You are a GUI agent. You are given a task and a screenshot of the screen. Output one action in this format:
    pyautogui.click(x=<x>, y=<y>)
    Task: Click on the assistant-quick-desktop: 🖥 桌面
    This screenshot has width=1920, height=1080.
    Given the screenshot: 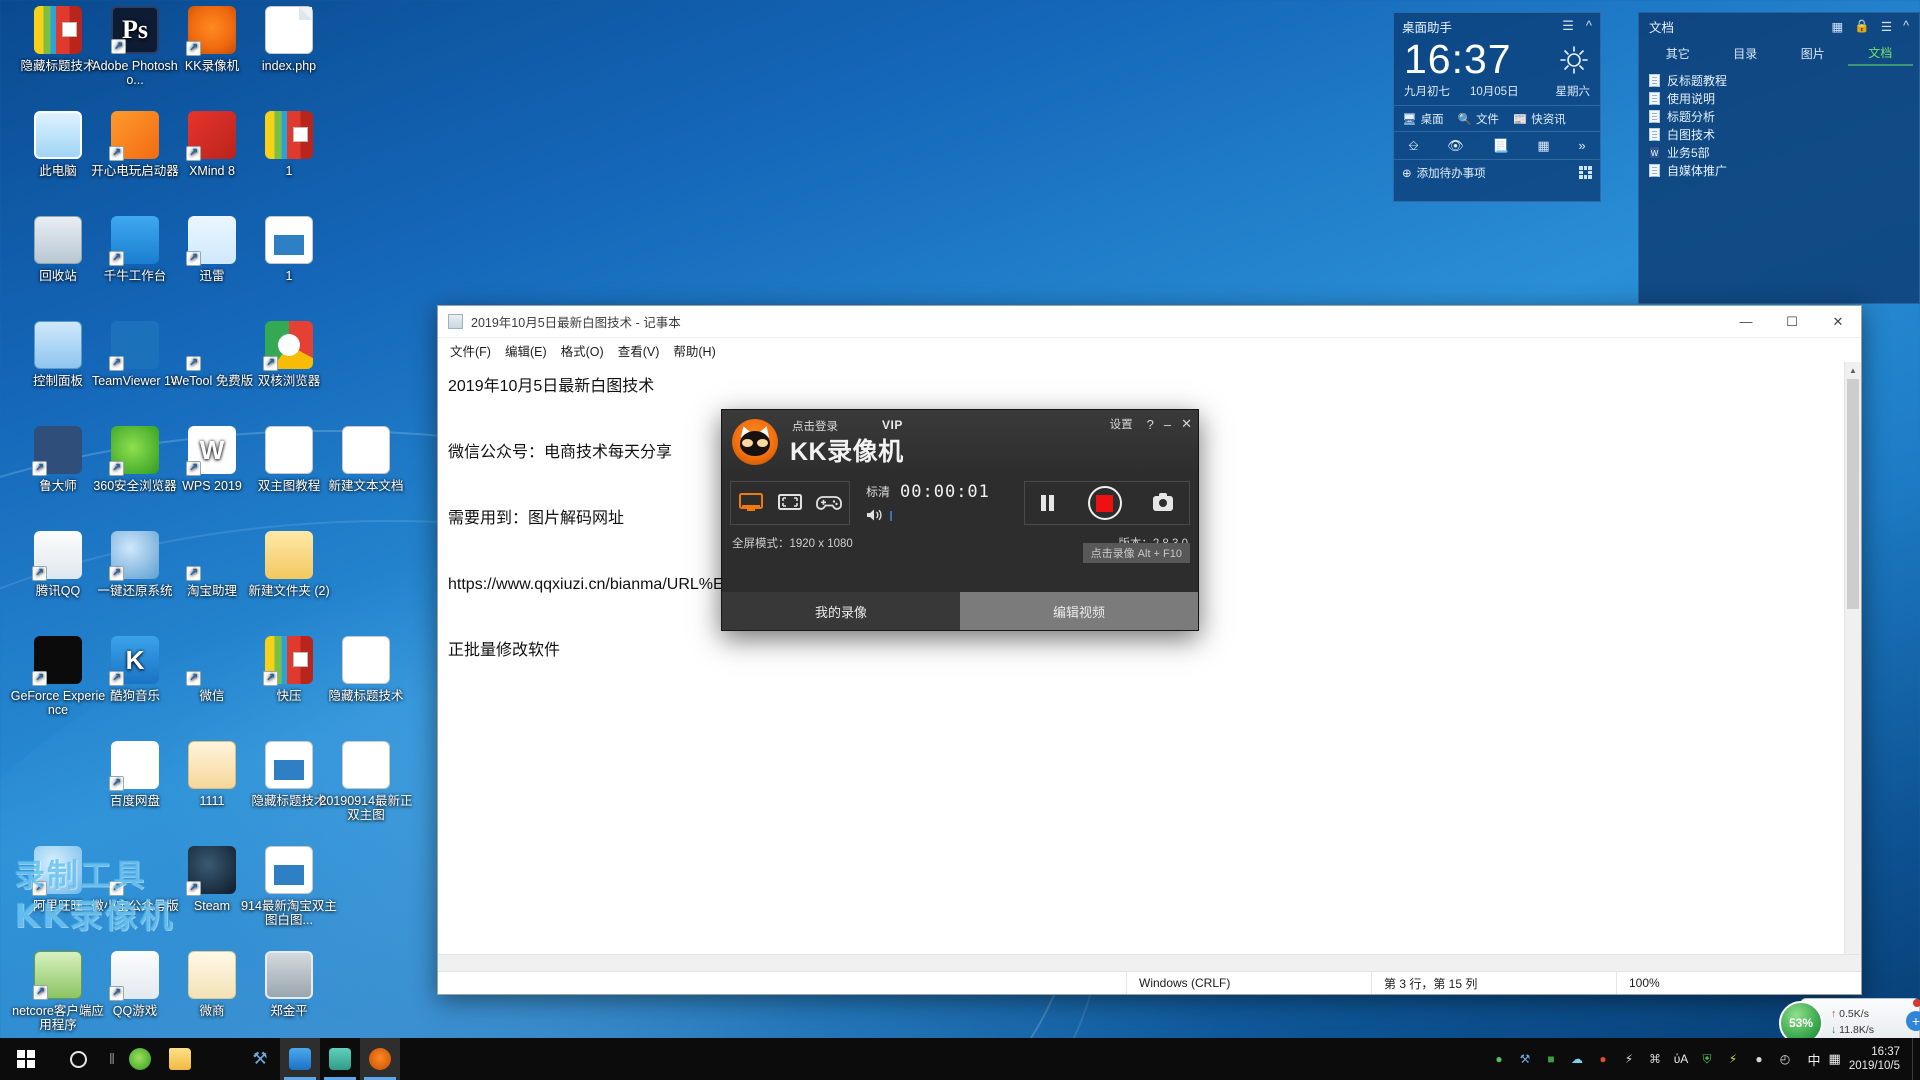 What is the action you would take?
    pyautogui.click(x=1423, y=119)
    